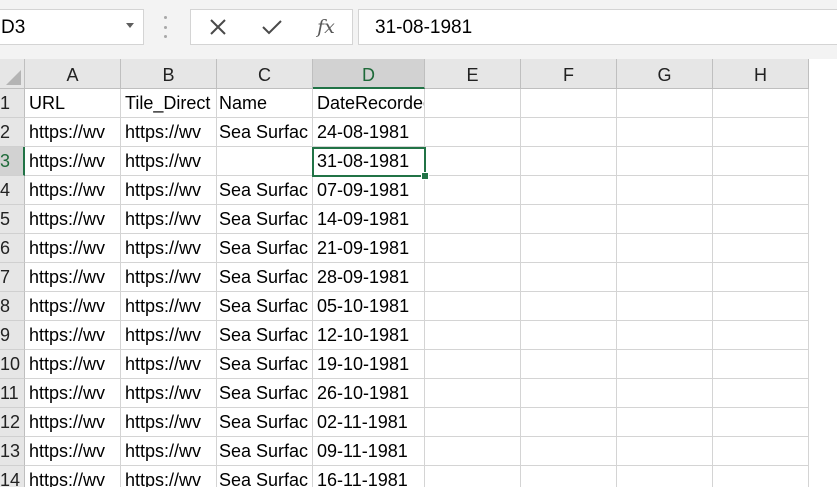  I want to click on cell-g13, so click(665, 451).